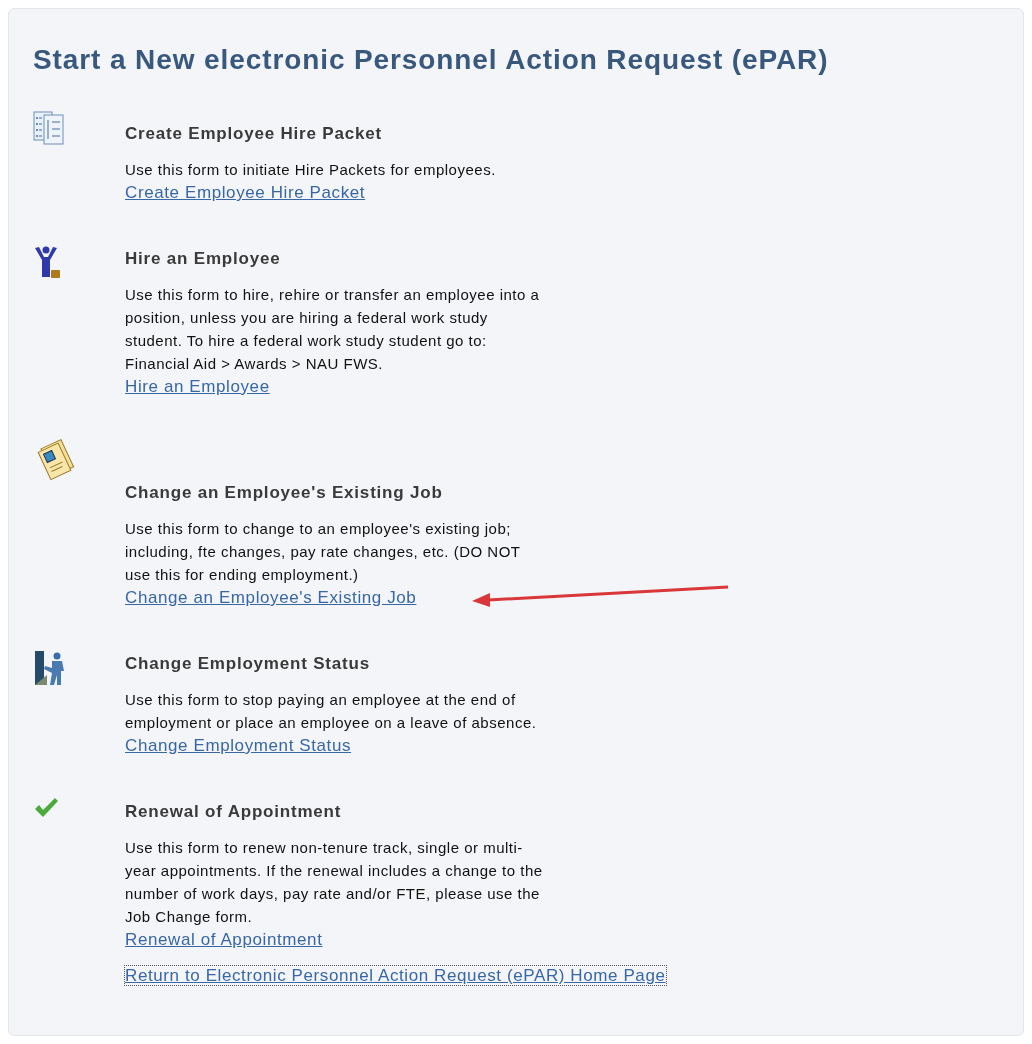 Image resolution: width=1032 pixels, height=1044 pixels. Describe the element at coordinates (331, 711) in the screenshot. I see `section-description: Use this form to stop paying an employee at the end of employment or place an employee on a leave of absence.` at that location.